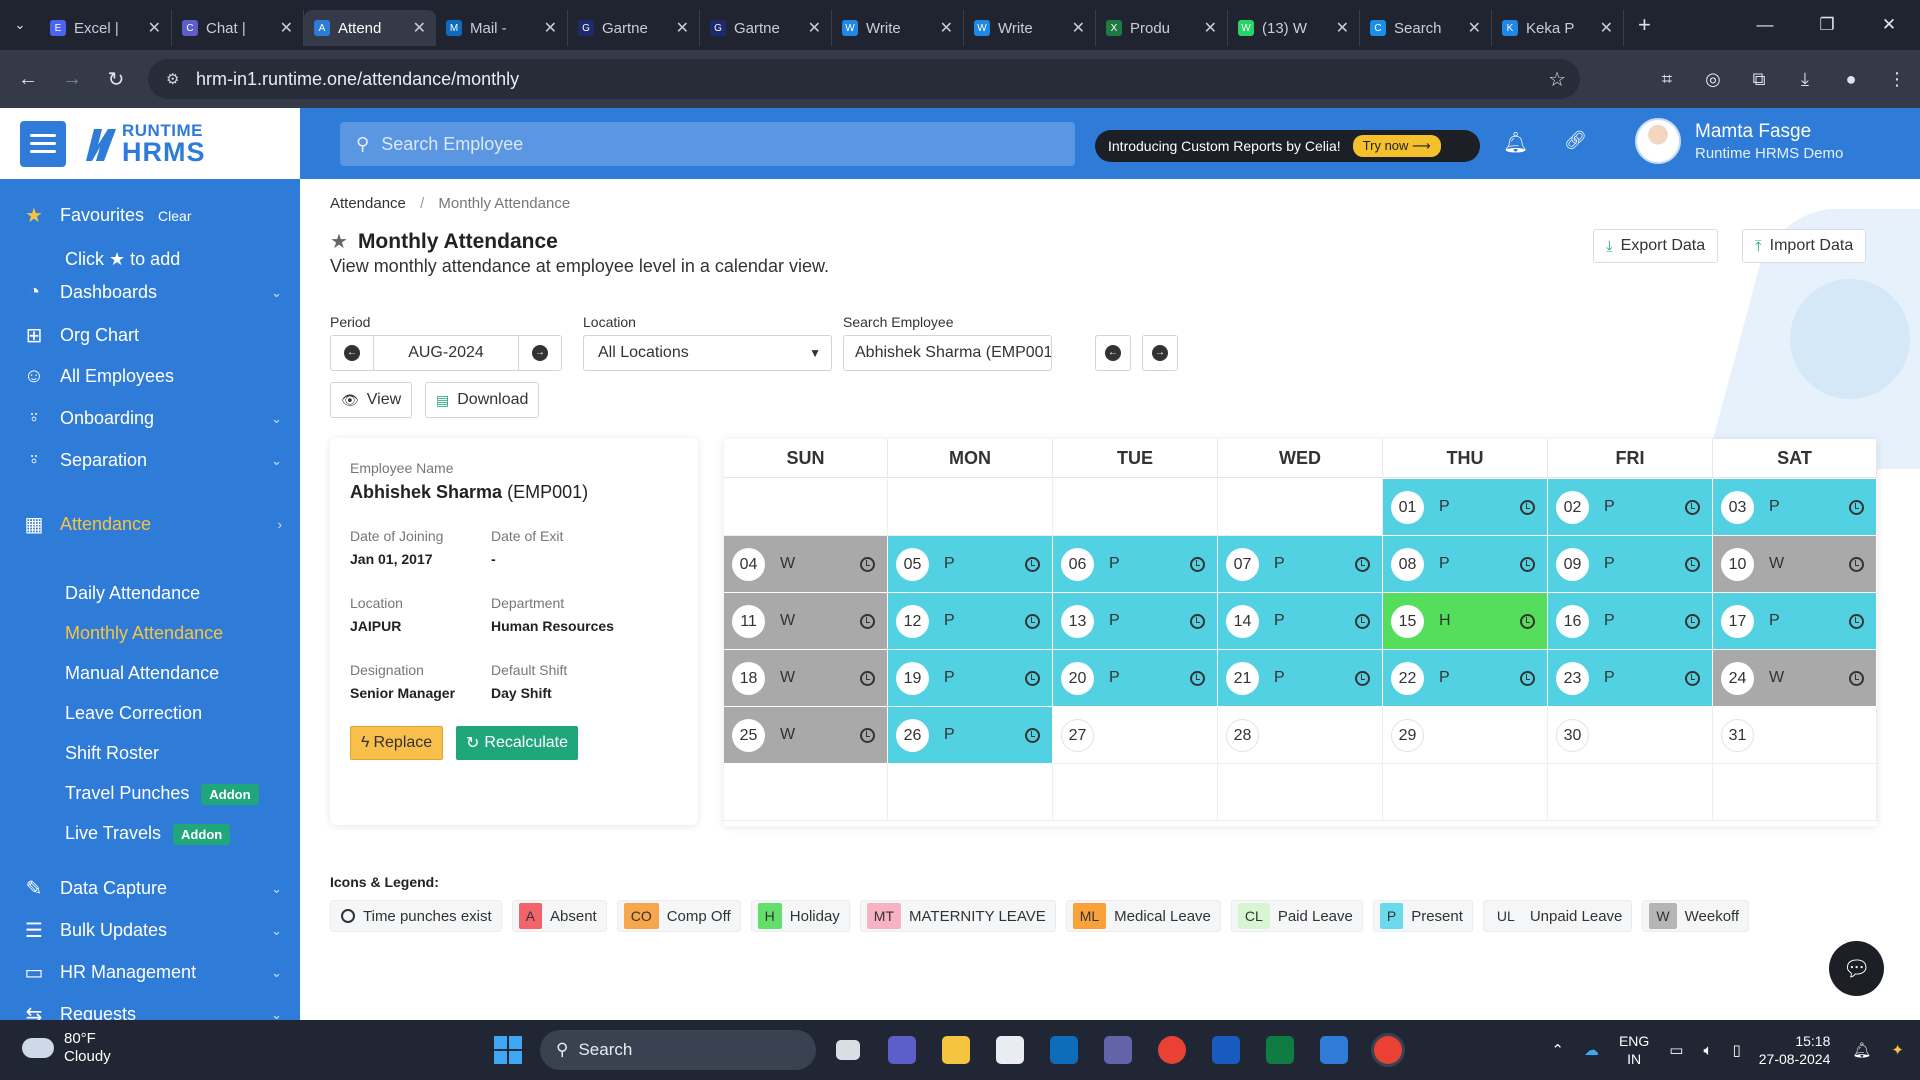  Describe the element at coordinates (1630, 678) in the screenshot. I see `calendar-day-cell: 23 P` at that location.